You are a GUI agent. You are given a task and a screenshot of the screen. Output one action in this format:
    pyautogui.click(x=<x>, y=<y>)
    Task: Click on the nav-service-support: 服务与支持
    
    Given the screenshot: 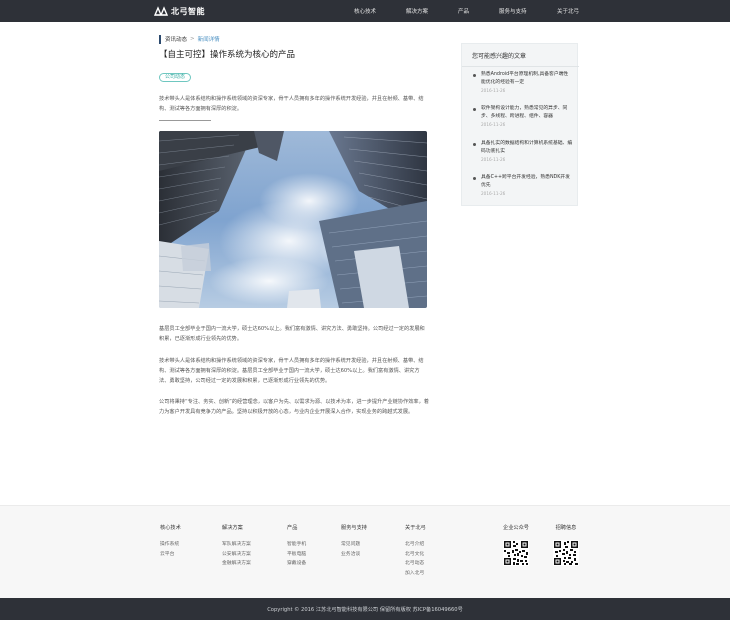 What is the action you would take?
    pyautogui.click(x=513, y=11)
    